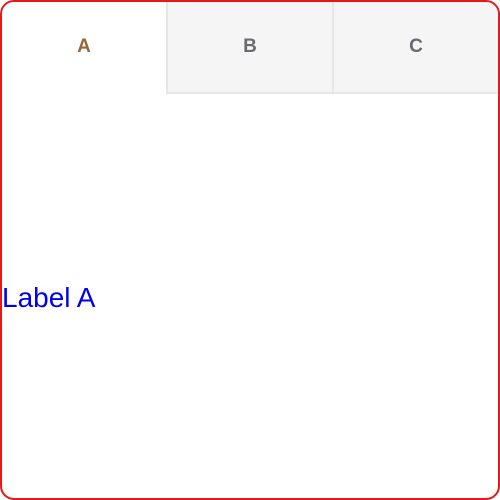 Image resolution: width=500 pixels, height=500 pixels. What do you see at coordinates (49, 297) in the screenshot?
I see `panel-label: Label A` at bounding box center [49, 297].